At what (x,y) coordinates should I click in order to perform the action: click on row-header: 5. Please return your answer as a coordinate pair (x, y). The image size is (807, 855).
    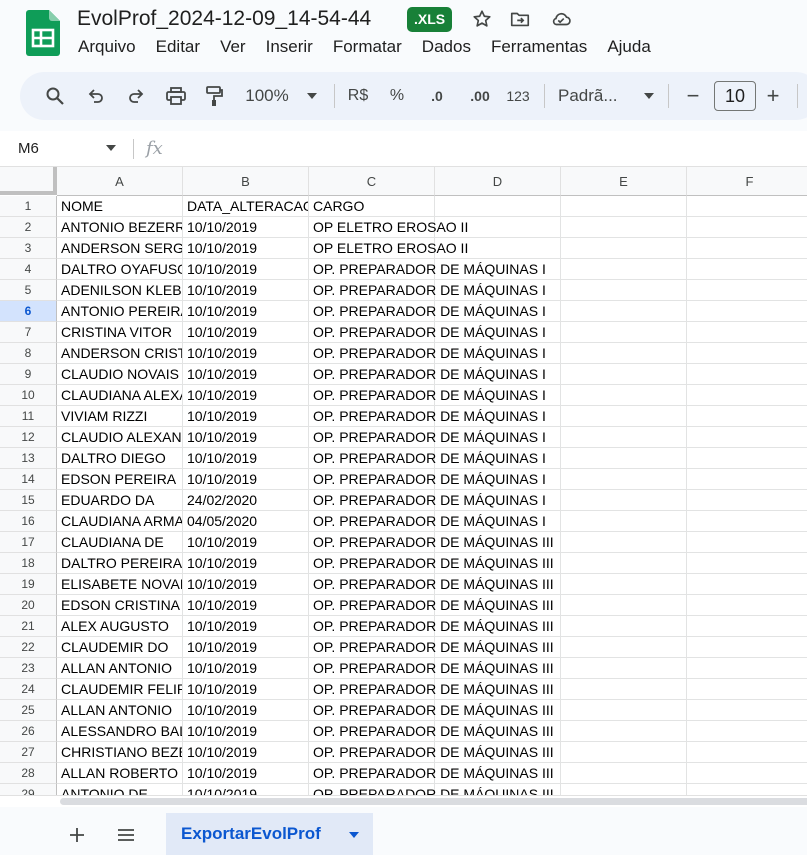
    Looking at the image, I should click on (28, 290).